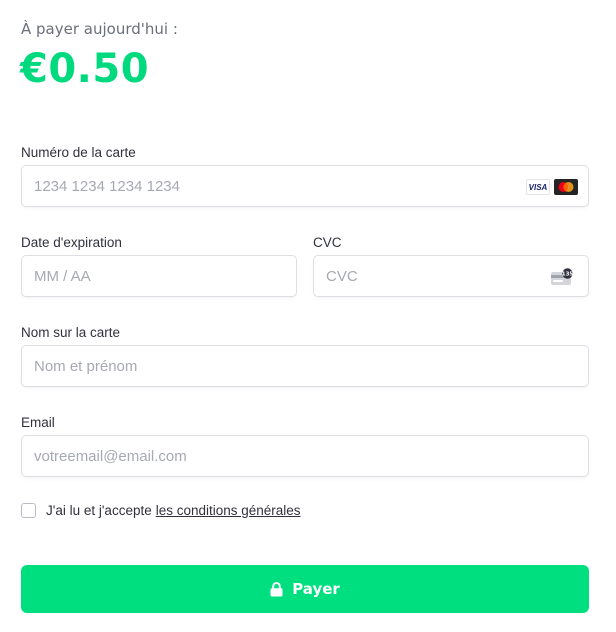 The width and height of the screenshot is (616, 632). I want to click on cvc-icon-digits: 135, so click(568, 275).